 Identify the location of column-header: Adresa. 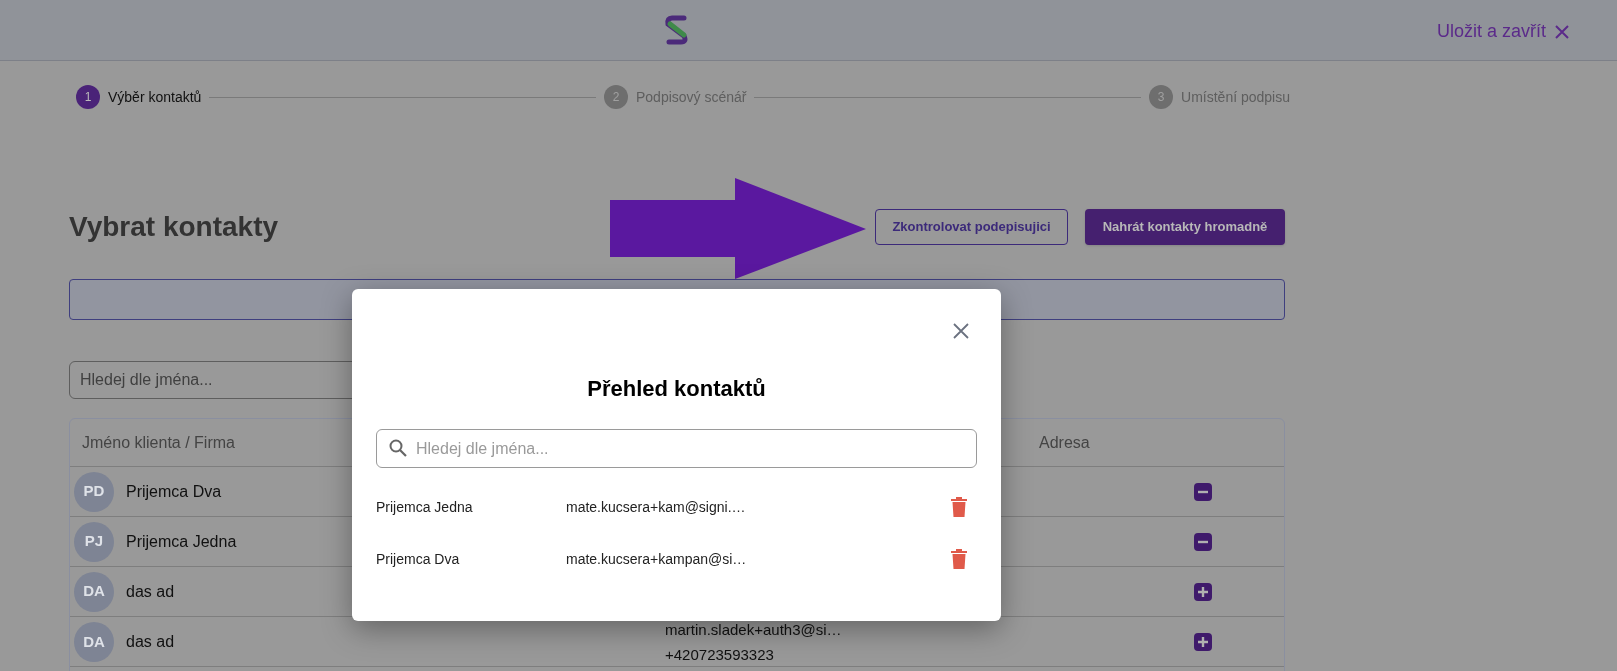
(1064, 442).